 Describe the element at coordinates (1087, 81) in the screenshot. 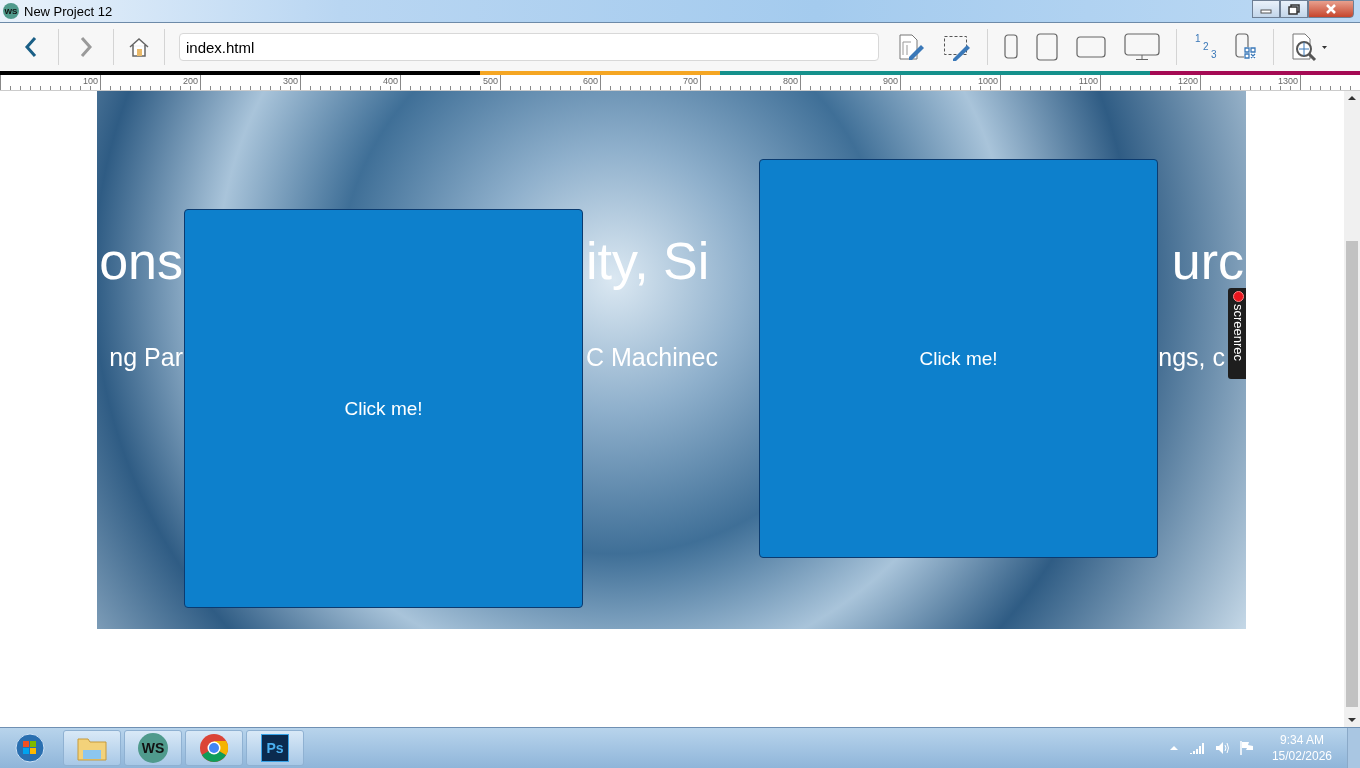

I see `ruler-label: 1100` at that location.